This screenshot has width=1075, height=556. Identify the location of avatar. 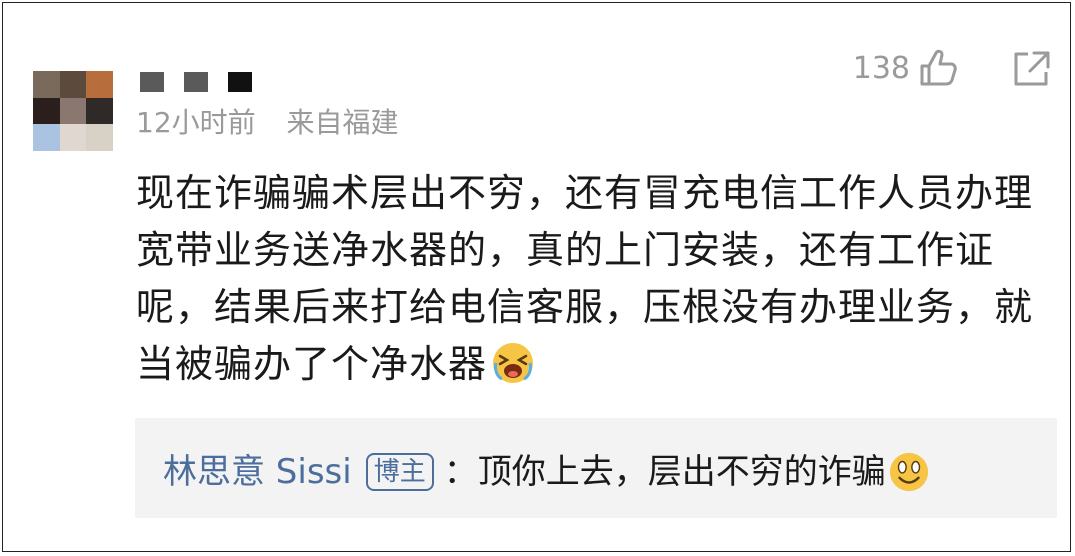
(73, 111).